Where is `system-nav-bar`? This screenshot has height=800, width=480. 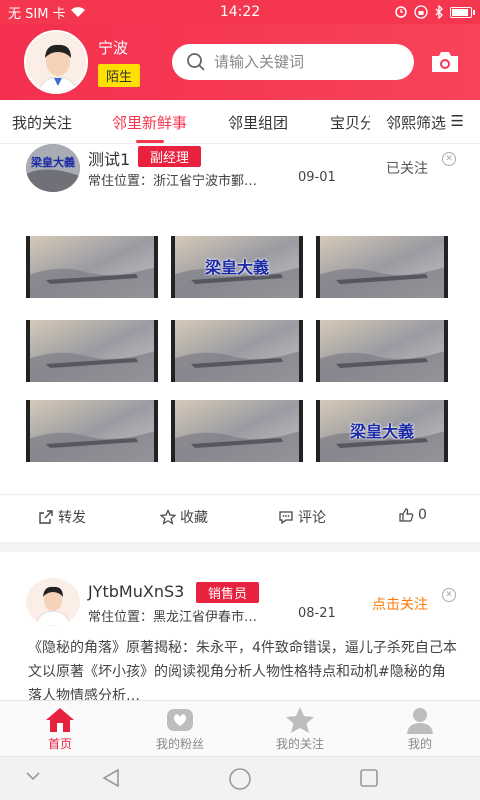 system-nav-bar is located at coordinates (240, 778).